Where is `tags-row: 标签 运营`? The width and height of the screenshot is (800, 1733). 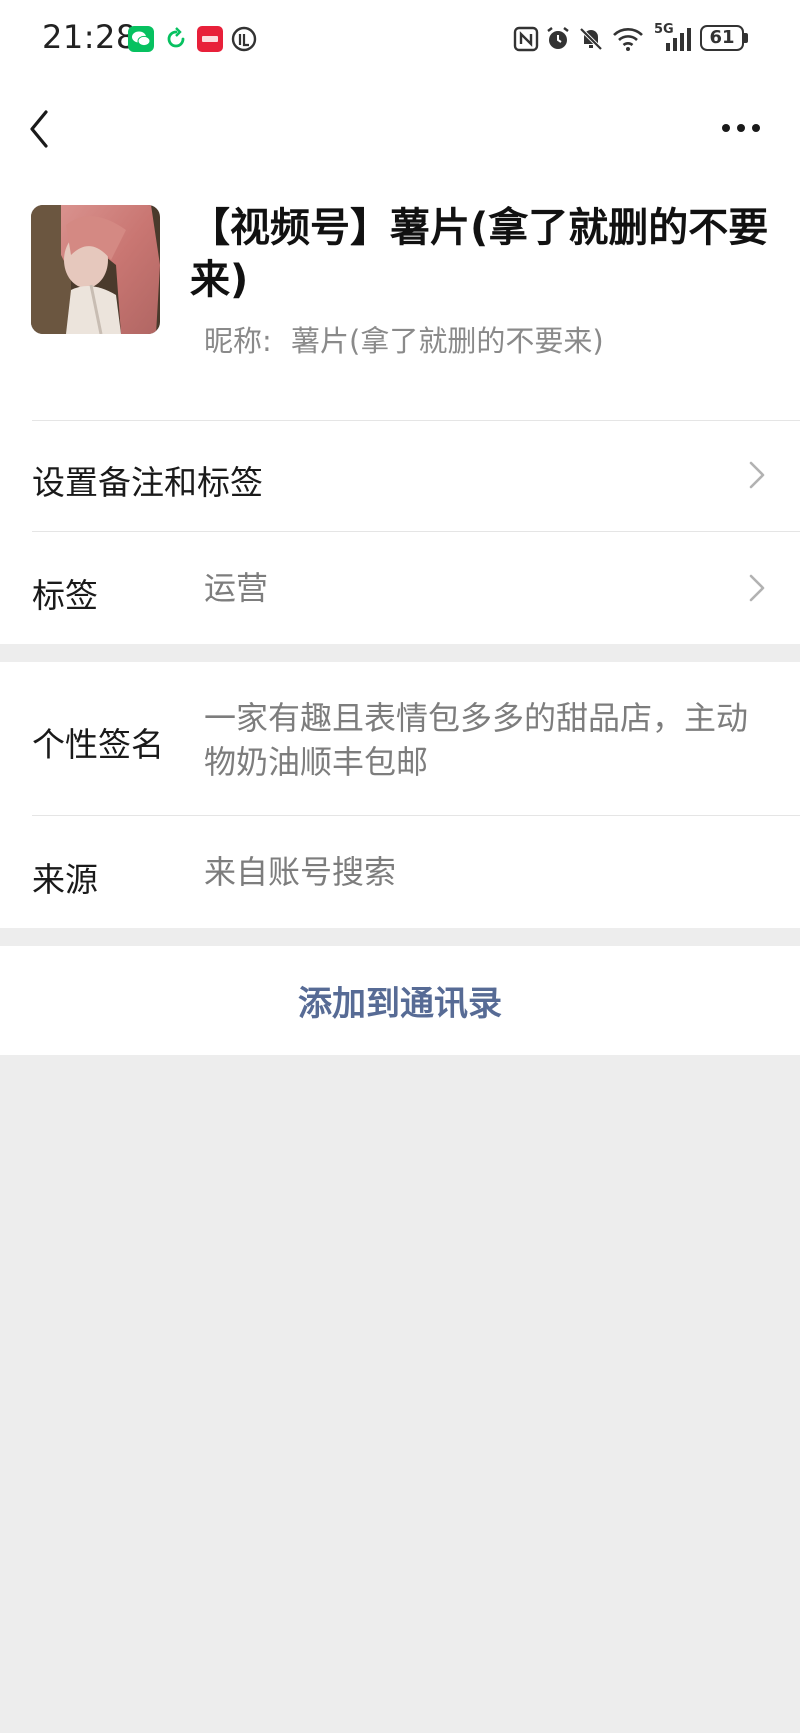 tags-row: 标签 运营 is located at coordinates (400, 588).